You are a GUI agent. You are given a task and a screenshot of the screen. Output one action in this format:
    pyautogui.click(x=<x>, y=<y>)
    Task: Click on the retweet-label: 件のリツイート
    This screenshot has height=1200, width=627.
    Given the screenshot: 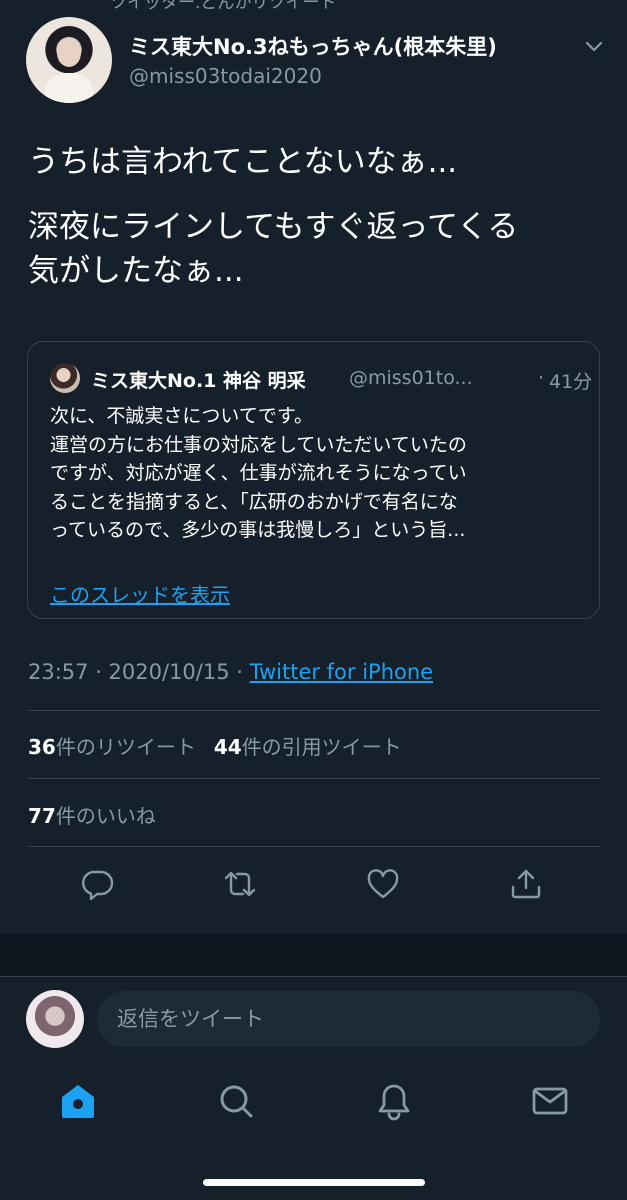 What is the action you would take?
    pyautogui.click(x=125, y=747)
    